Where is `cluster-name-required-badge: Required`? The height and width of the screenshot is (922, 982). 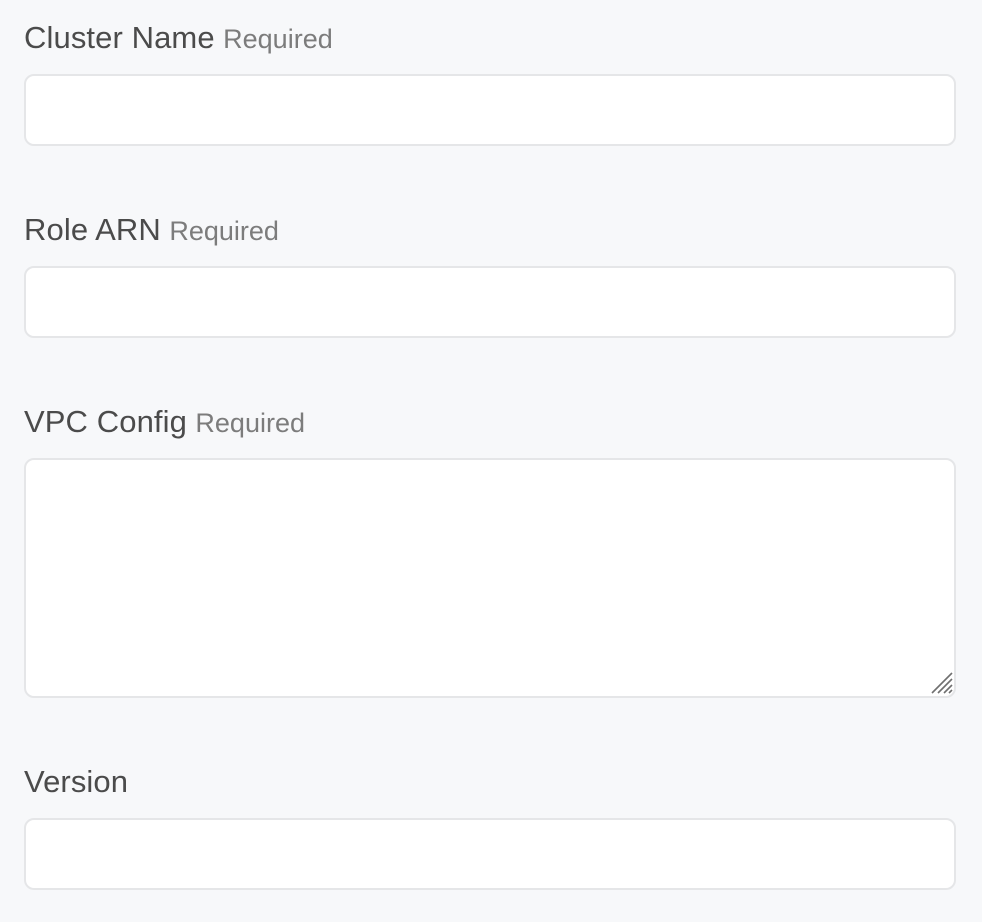 cluster-name-required-badge: Required is located at coordinates (278, 39).